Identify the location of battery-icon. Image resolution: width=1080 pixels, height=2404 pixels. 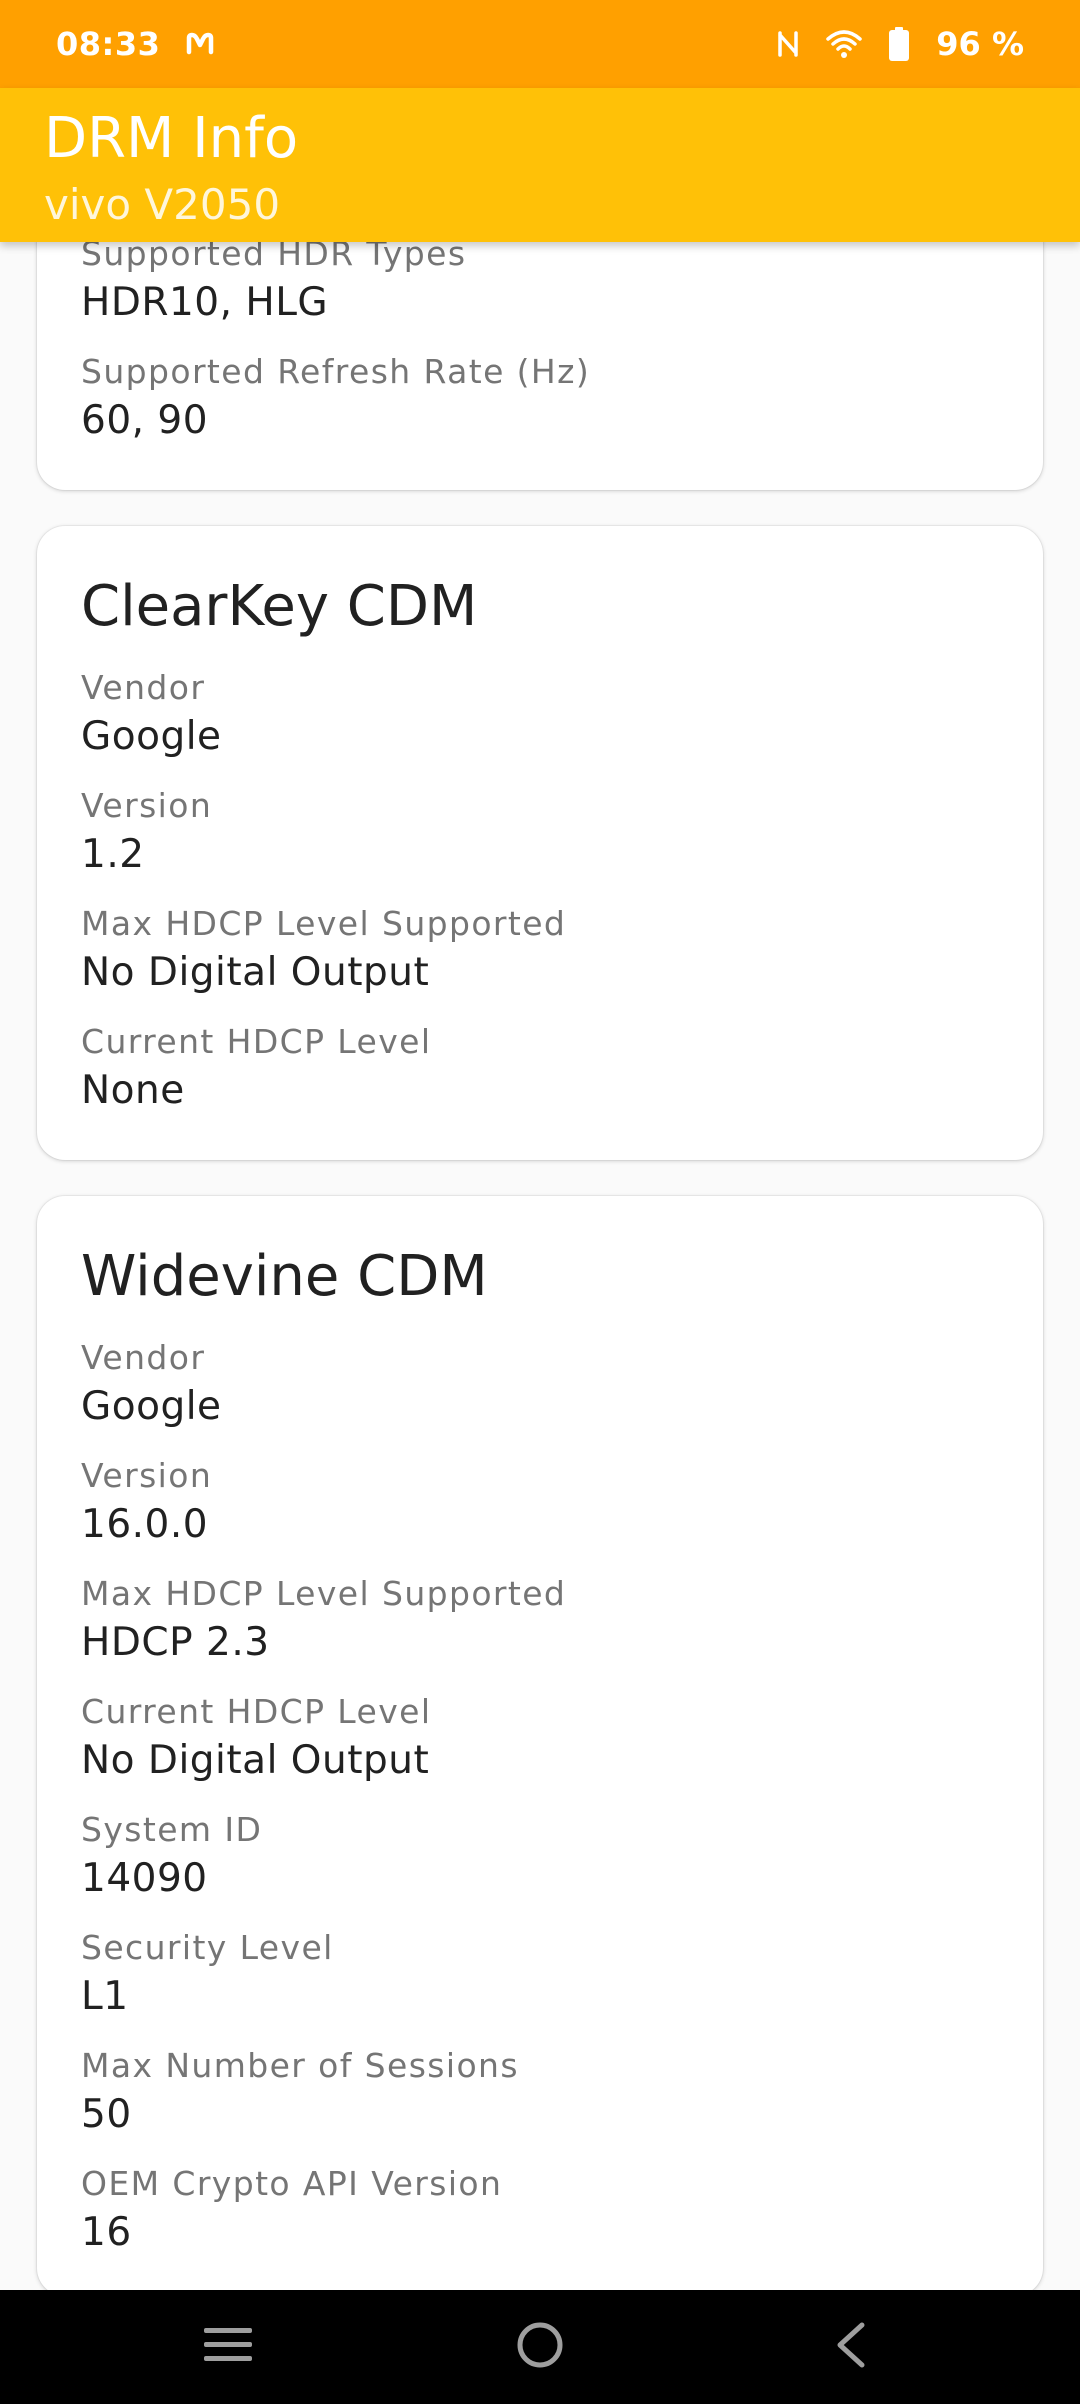
(899, 44).